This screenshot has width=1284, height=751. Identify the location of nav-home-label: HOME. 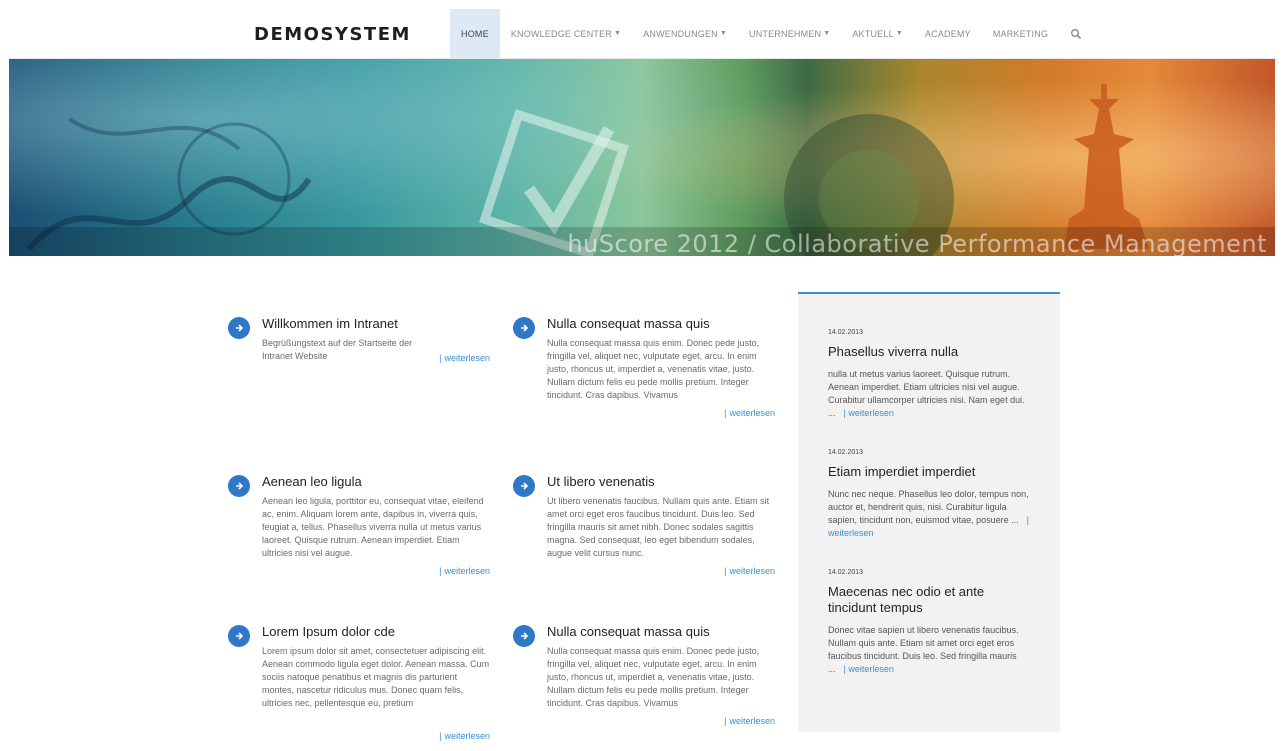
(475, 33).